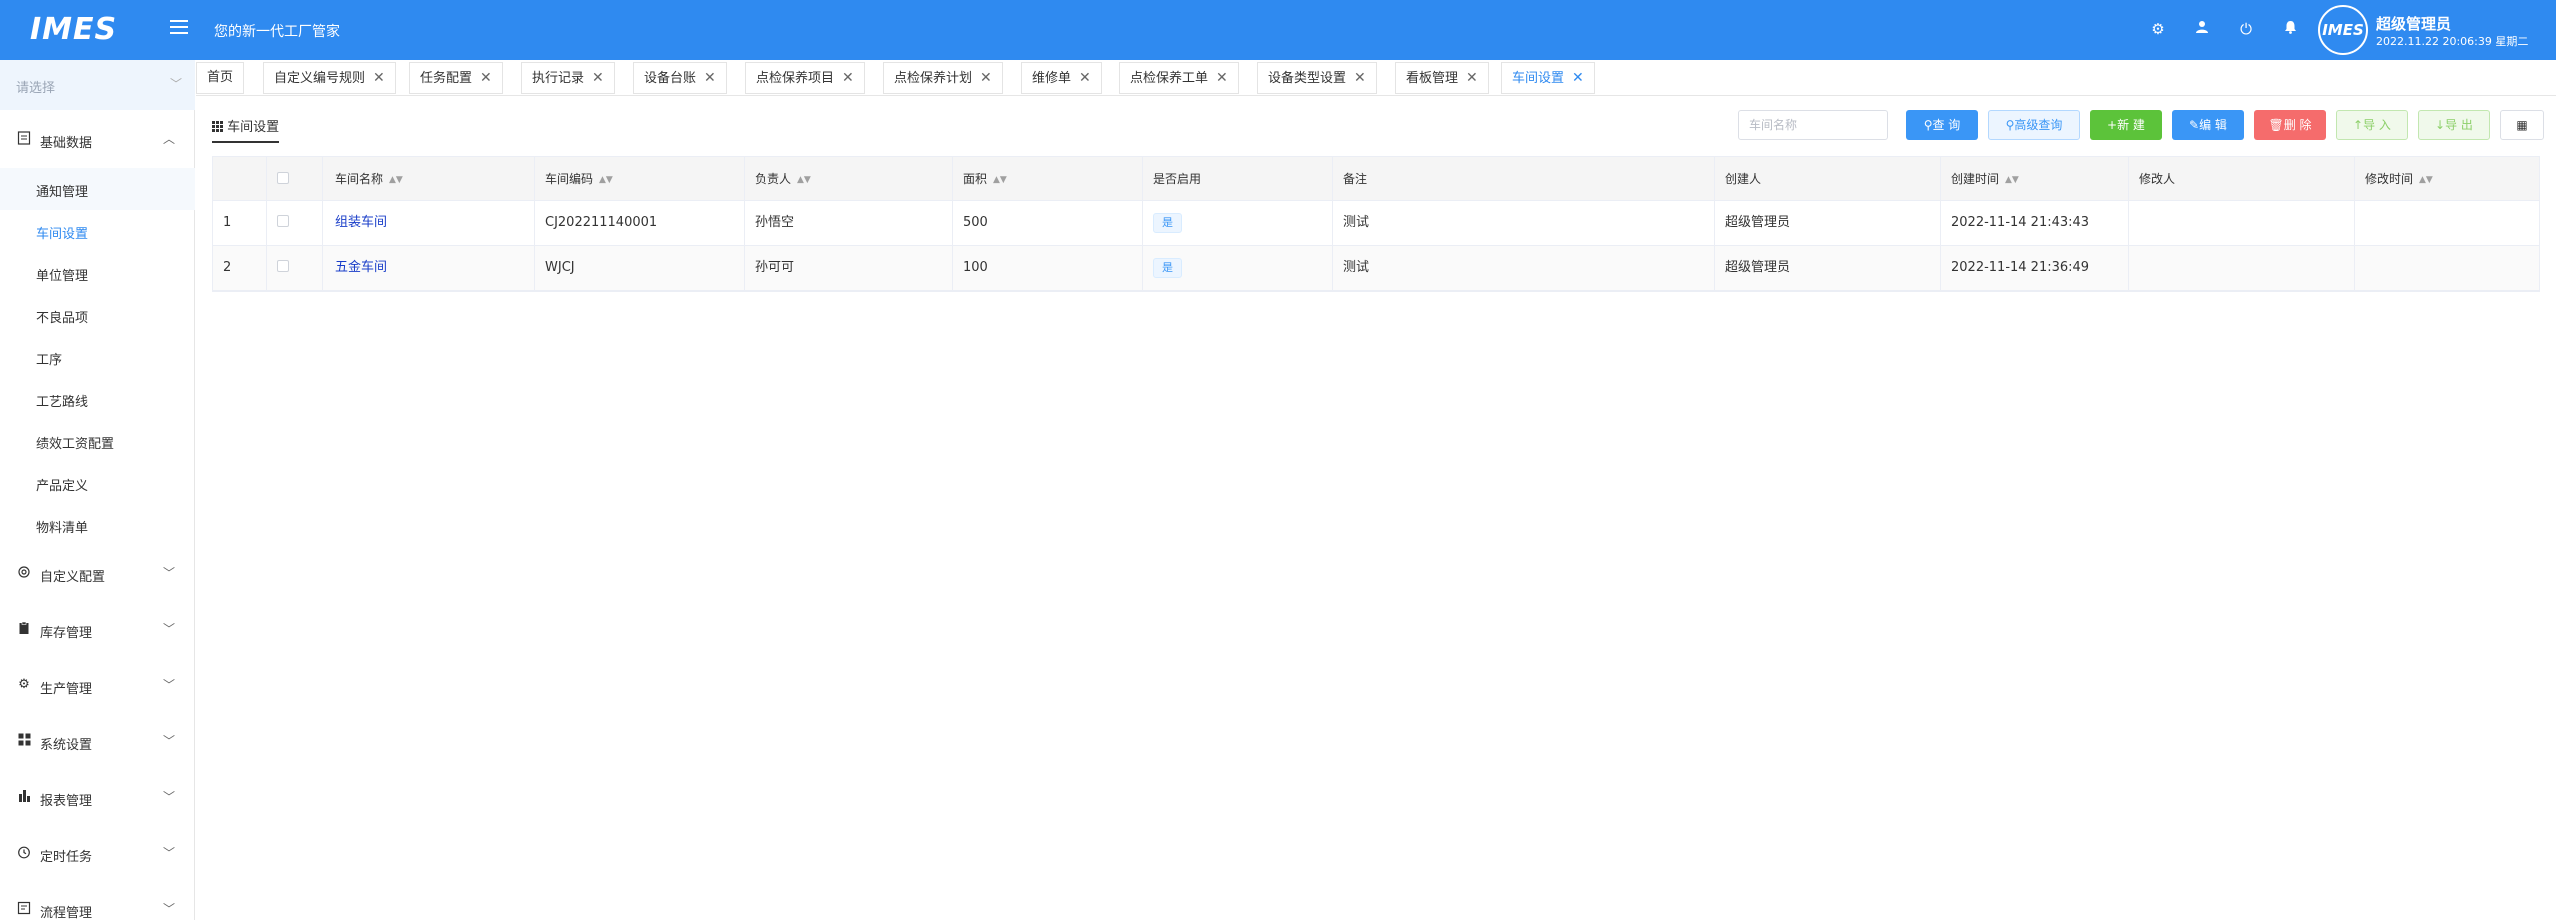  What do you see at coordinates (2343, 30) in the screenshot?
I see `avatar: IMES` at bounding box center [2343, 30].